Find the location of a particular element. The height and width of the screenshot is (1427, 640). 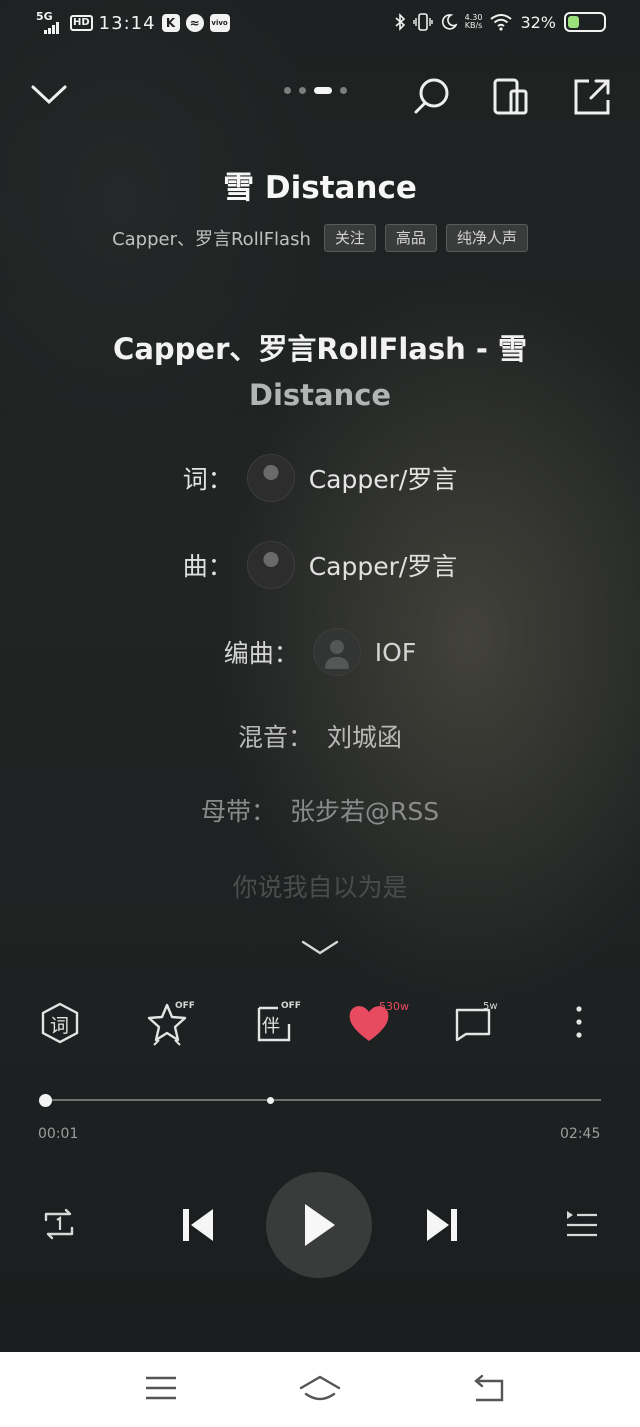

signal-indicator: 5G is located at coordinates (50, 22).